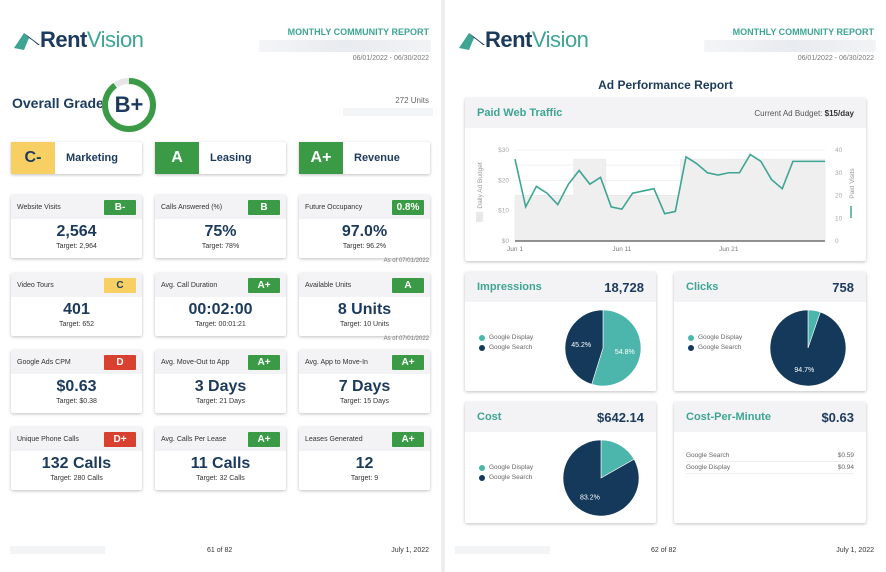  What do you see at coordinates (515, 249) in the screenshot?
I see `x-tick-label: Jun 1` at bounding box center [515, 249].